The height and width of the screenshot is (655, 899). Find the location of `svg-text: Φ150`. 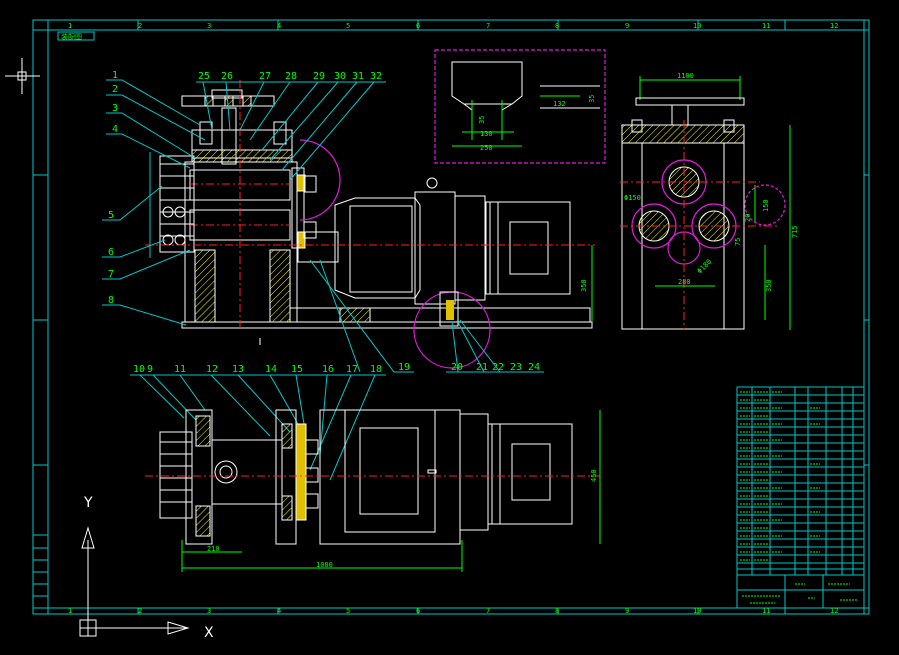

svg-text: Φ150 is located at coordinates (632, 198).